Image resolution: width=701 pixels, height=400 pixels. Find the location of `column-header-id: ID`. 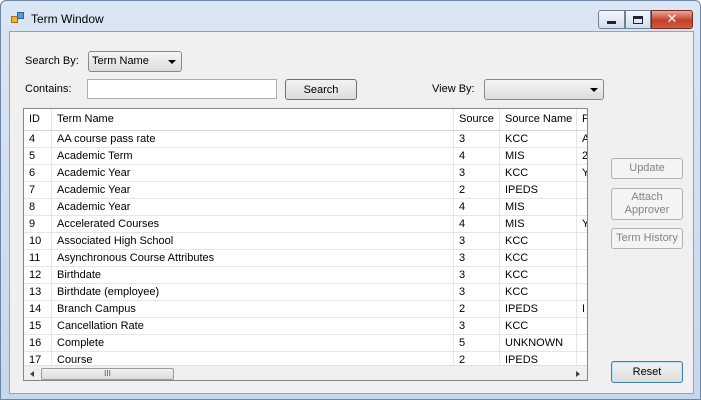

column-header-id: ID is located at coordinates (38, 119).